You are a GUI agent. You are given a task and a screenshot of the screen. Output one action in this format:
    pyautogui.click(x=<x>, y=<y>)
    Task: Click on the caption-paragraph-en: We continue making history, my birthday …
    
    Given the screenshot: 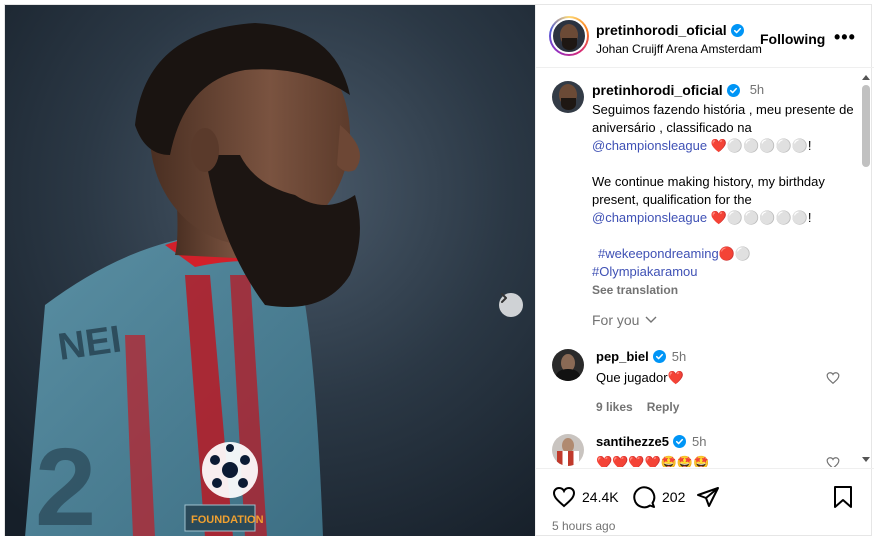 What is the action you would take?
    pyautogui.click(x=727, y=200)
    